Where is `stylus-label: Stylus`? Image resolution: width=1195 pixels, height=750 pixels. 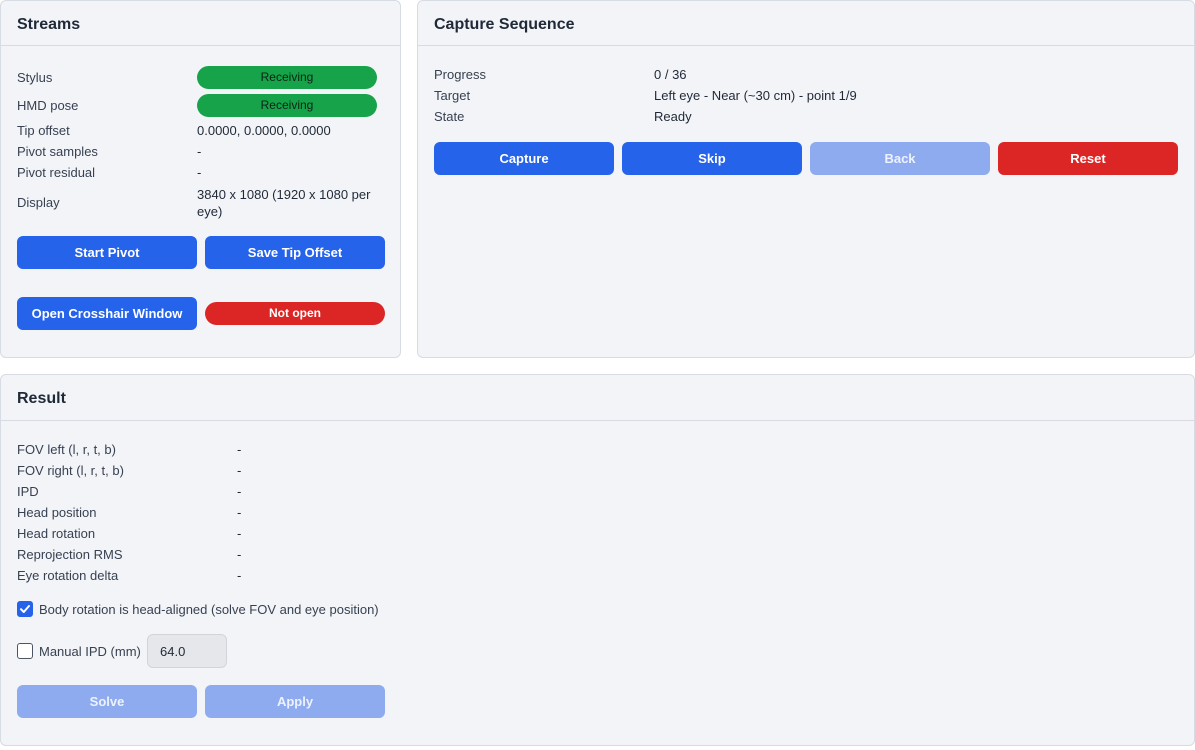
stylus-label: Stylus is located at coordinates (35, 77).